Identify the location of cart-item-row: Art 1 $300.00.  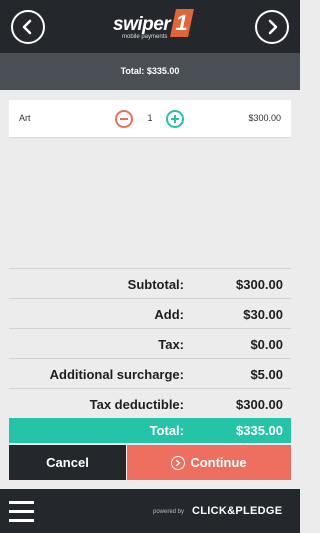
(150, 119).